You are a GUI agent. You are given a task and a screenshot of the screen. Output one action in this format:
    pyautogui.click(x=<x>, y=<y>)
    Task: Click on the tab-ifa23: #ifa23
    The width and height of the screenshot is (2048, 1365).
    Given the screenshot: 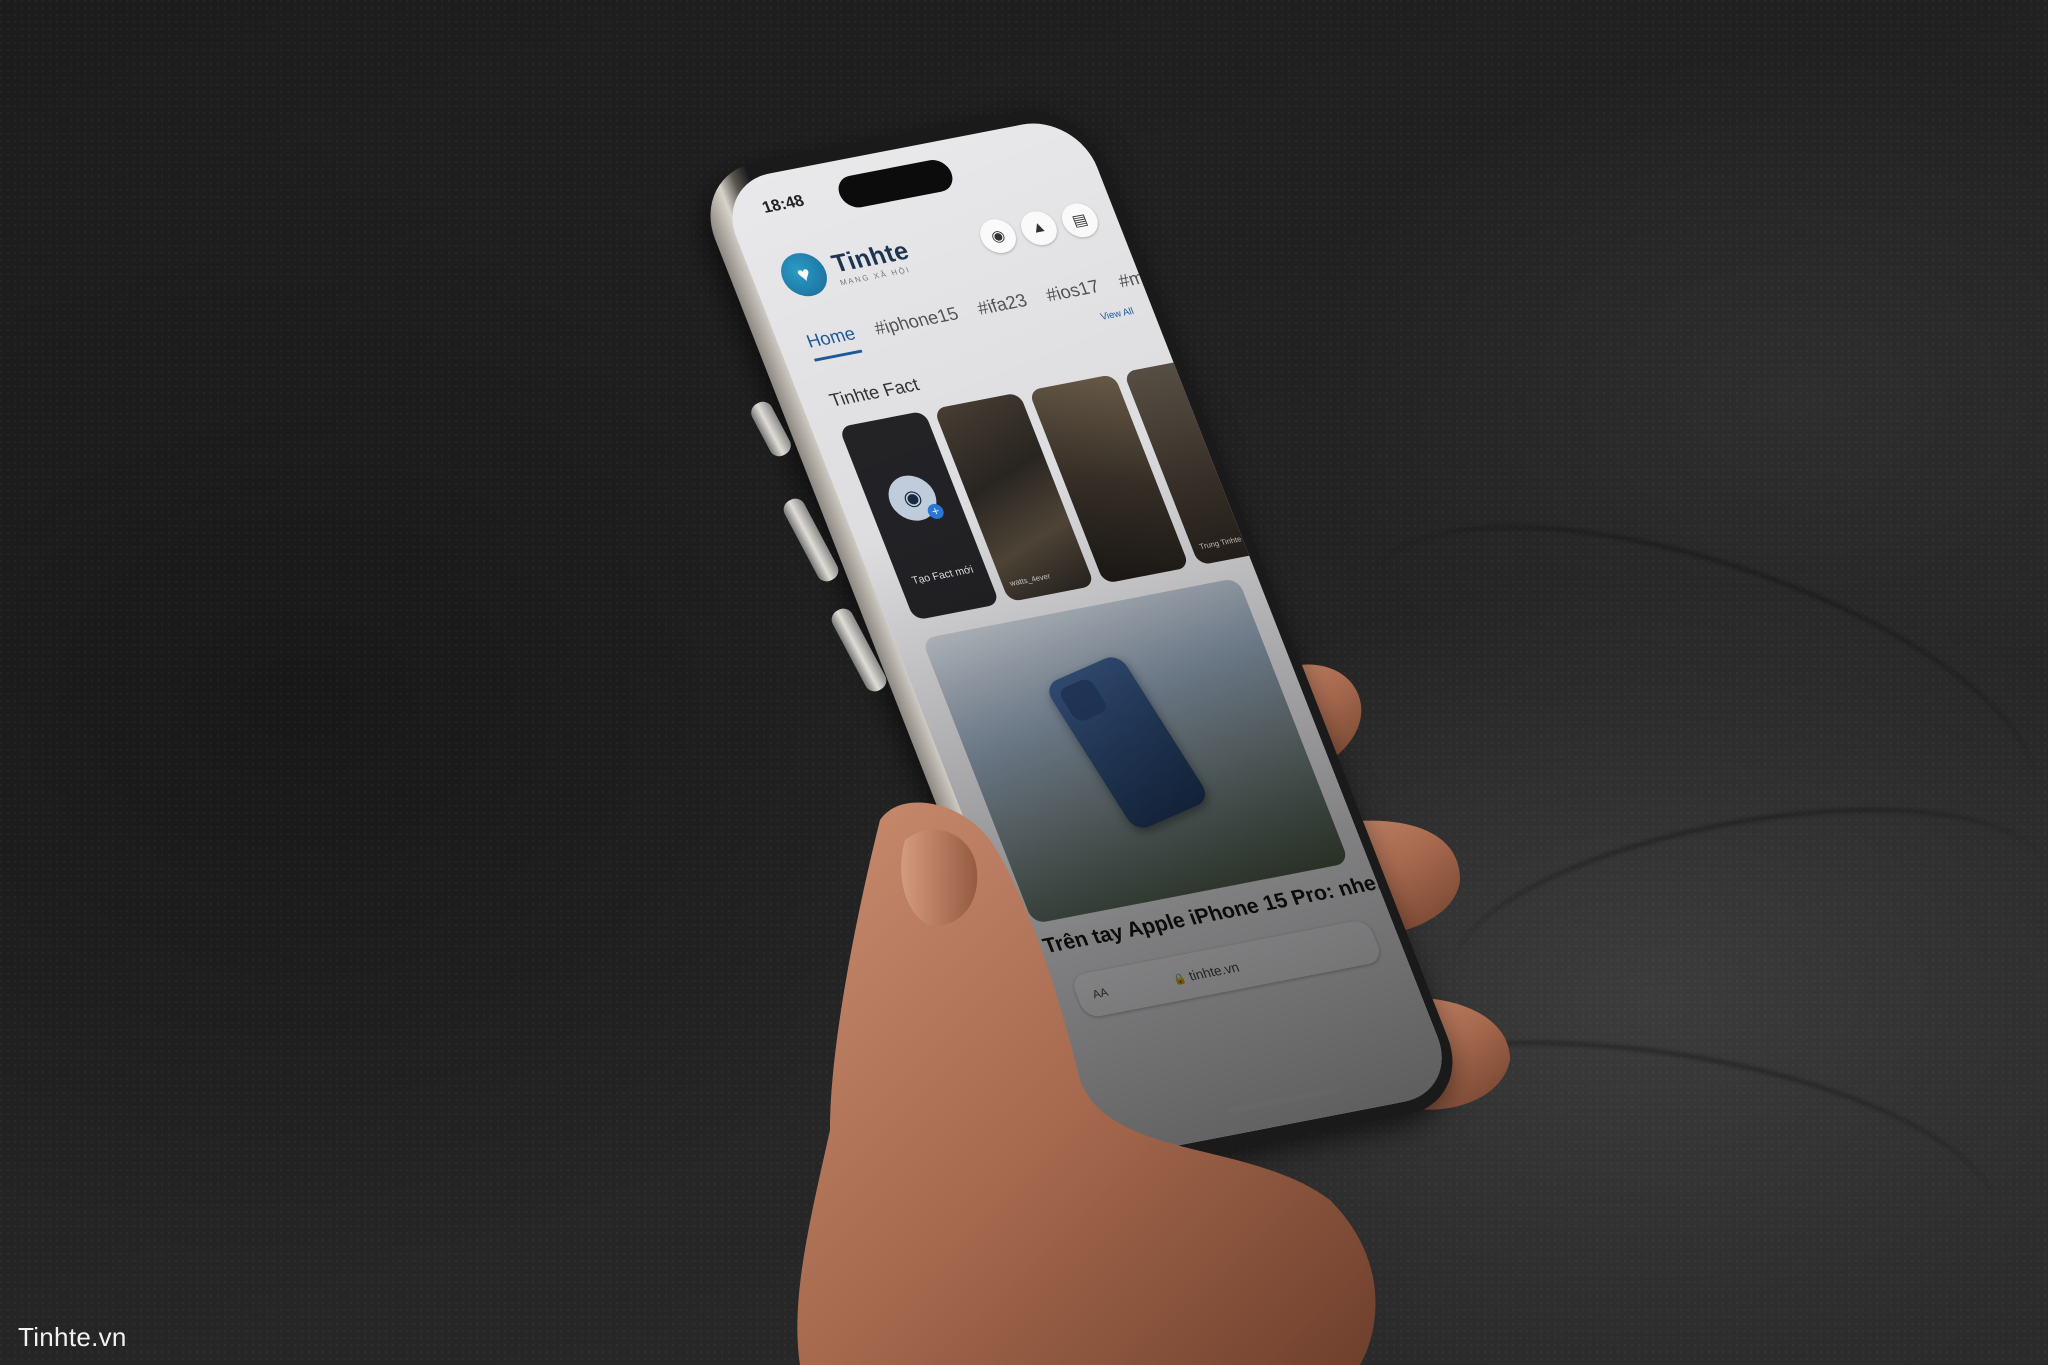 What is the action you would take?
    pyautogui.click(x=1003, y=310)
    